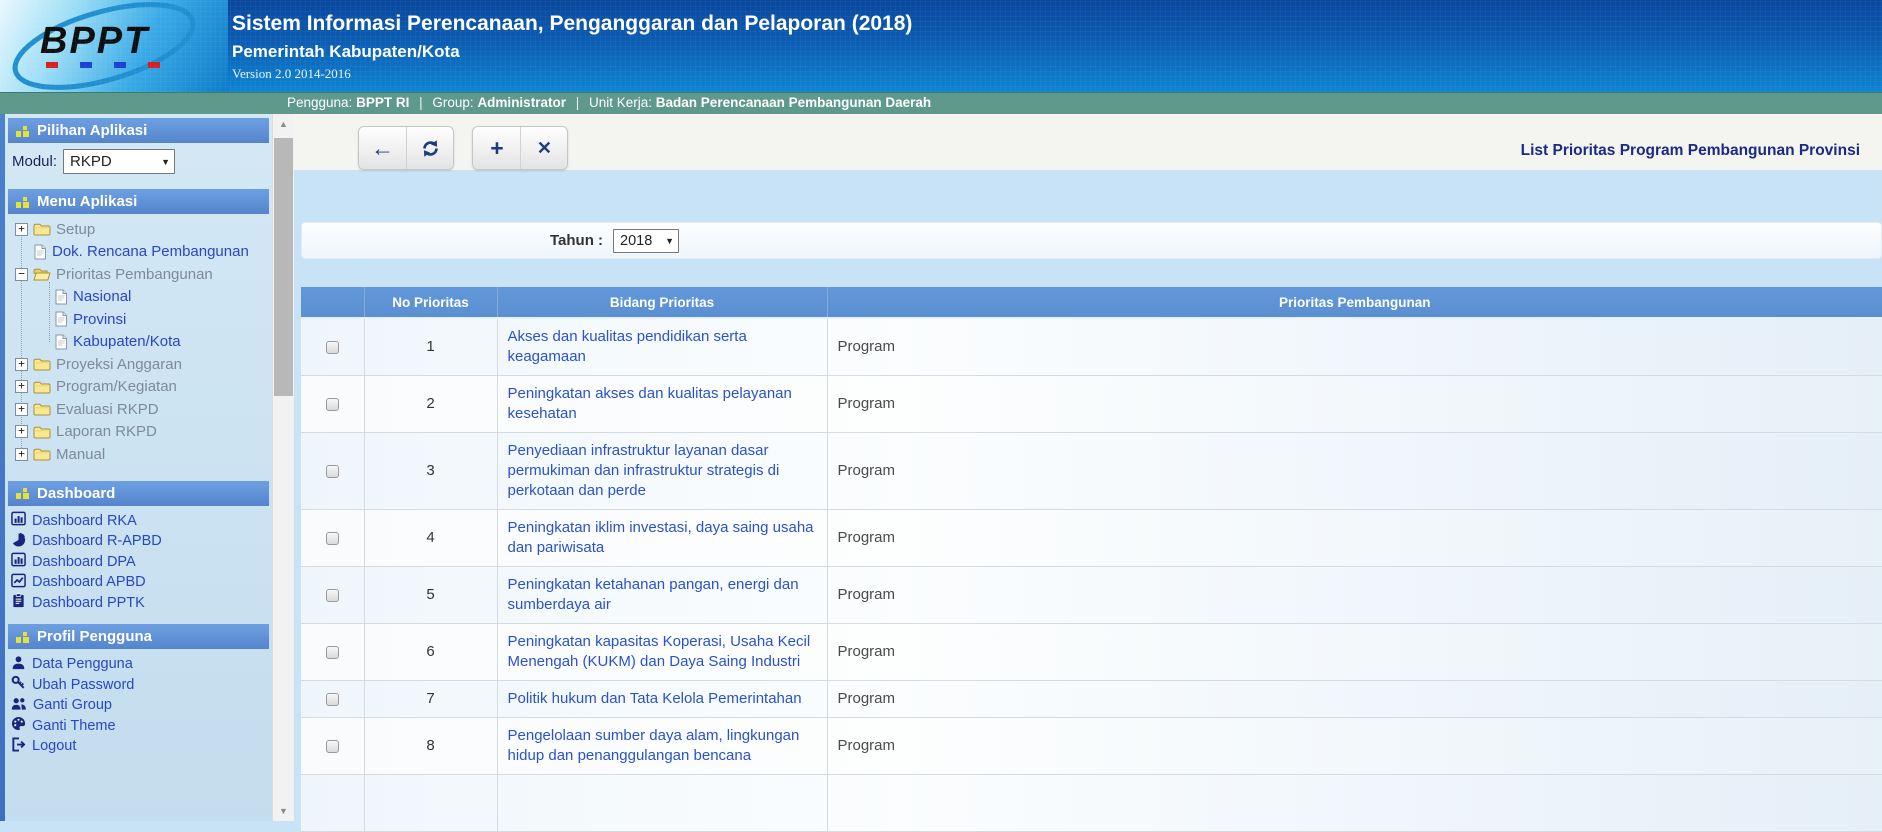 This screenshot has height=832, width=1882. I want to click on sidebar-link-dashboard-dpa: Dashboard DPA, so click(138, 562).